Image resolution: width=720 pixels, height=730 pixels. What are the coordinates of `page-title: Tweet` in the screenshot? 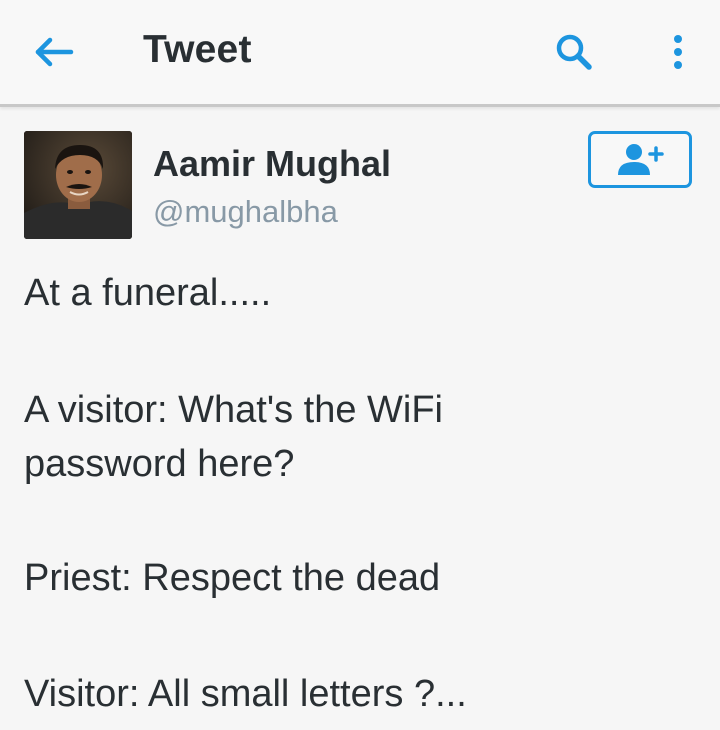 It's located at (197, 49).